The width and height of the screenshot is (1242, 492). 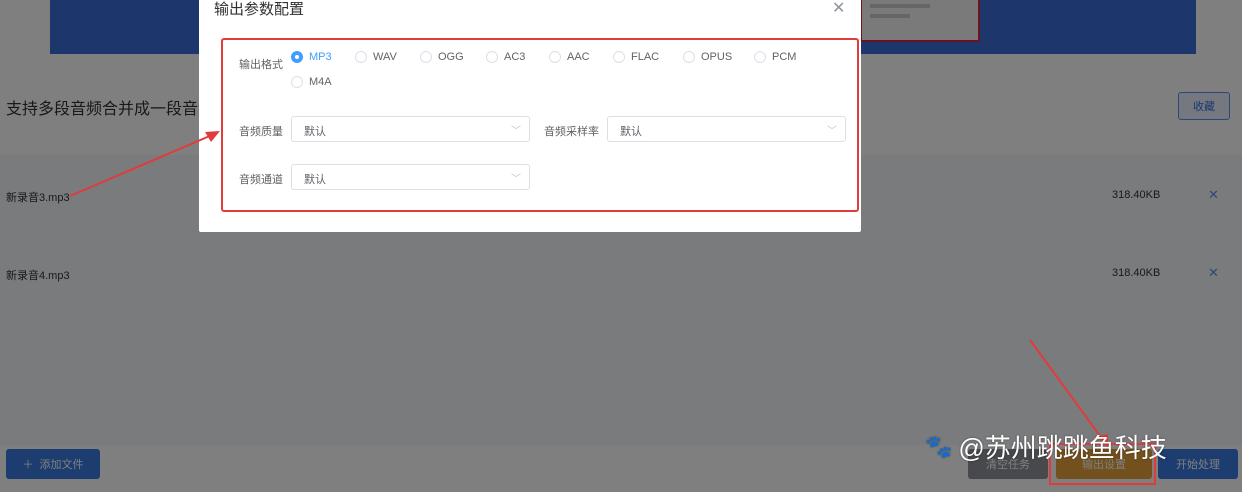 What do you see at coordinates (939, 446) in the screenshot?
I see `paw-logo-icon: 🐾` at bounding box center [939, 446].